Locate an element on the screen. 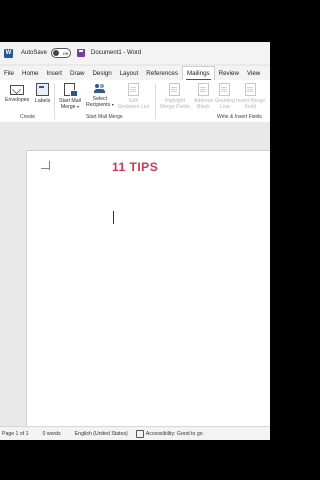 The width and height of the screenshot is (320, 480). highlight-line2: Merge Fields is located at coordinates (175, 107).